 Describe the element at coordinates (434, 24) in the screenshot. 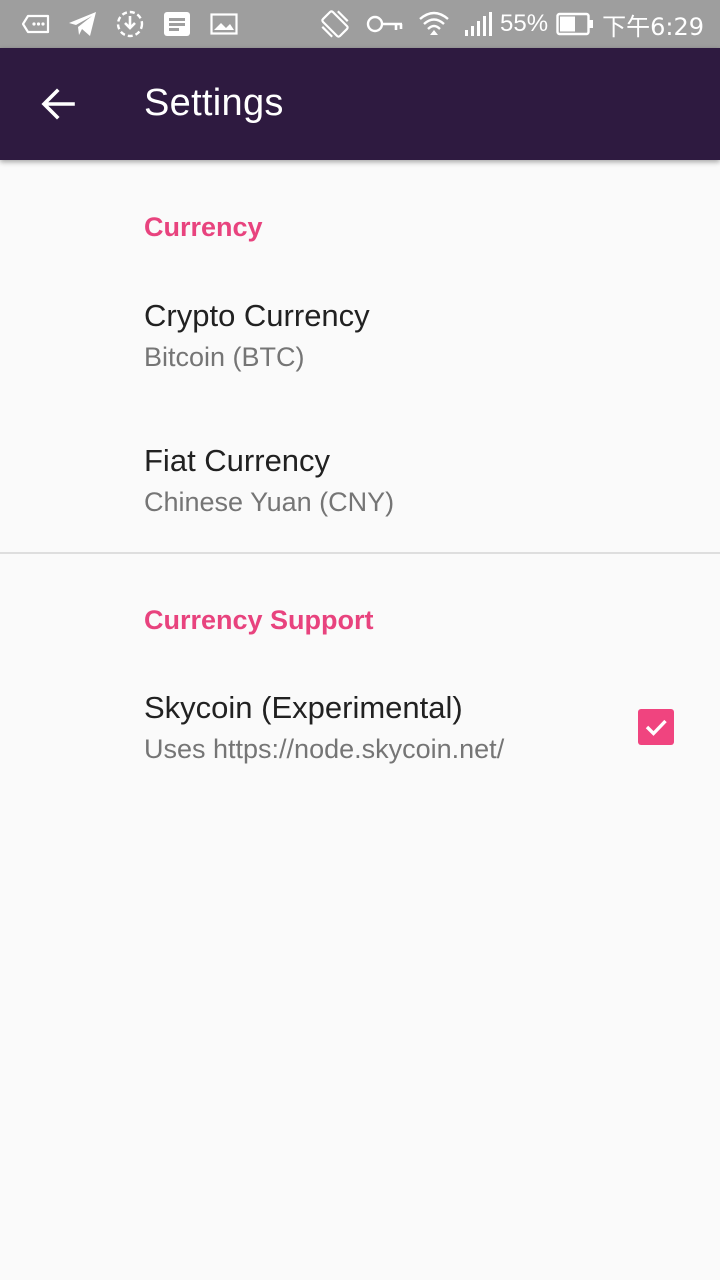

I see `wifi-icon` at that location.